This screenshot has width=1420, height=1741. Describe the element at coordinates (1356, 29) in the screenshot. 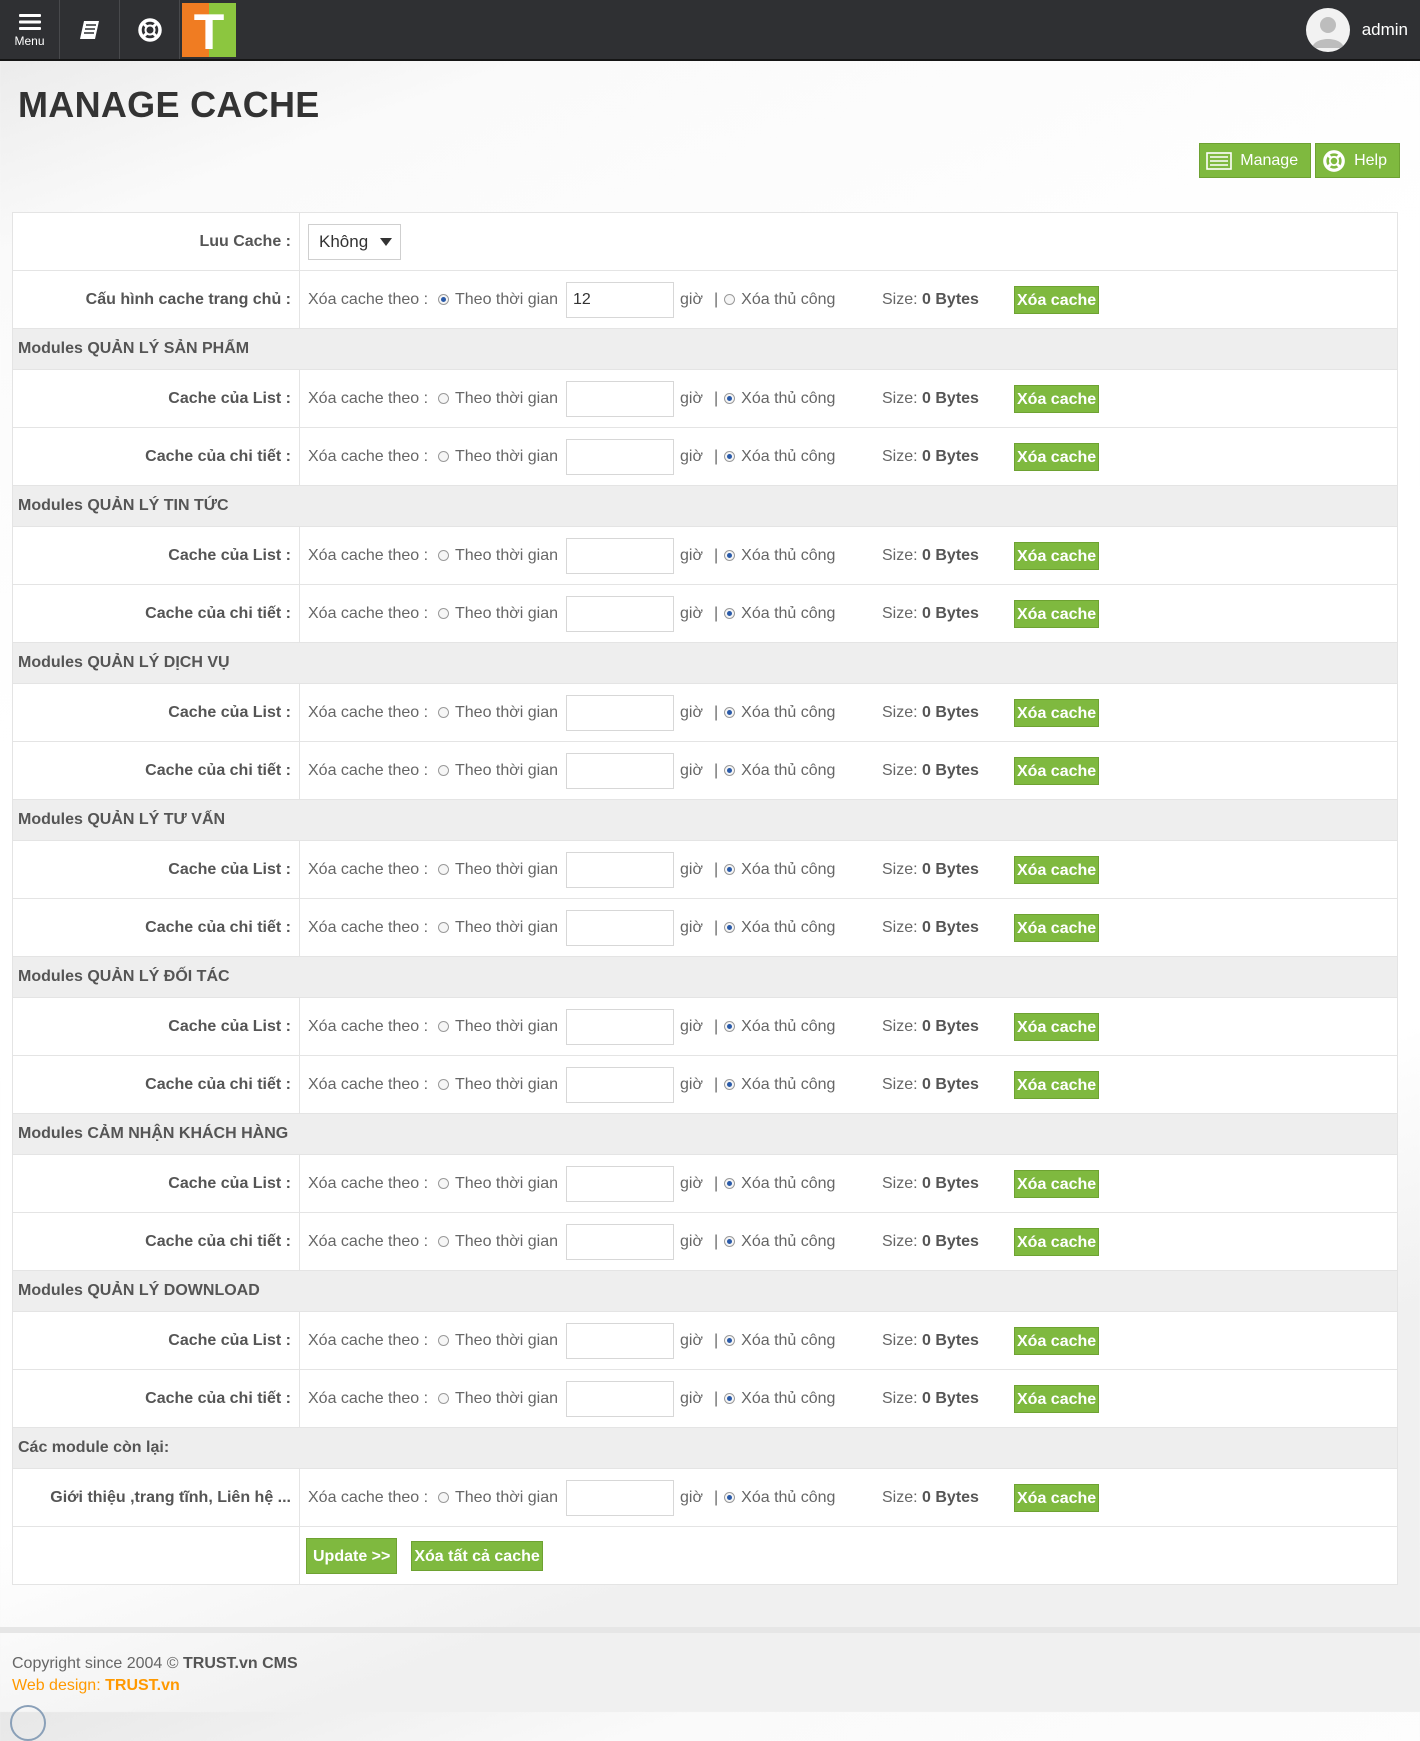

I see `user-menu: admin` at that location.